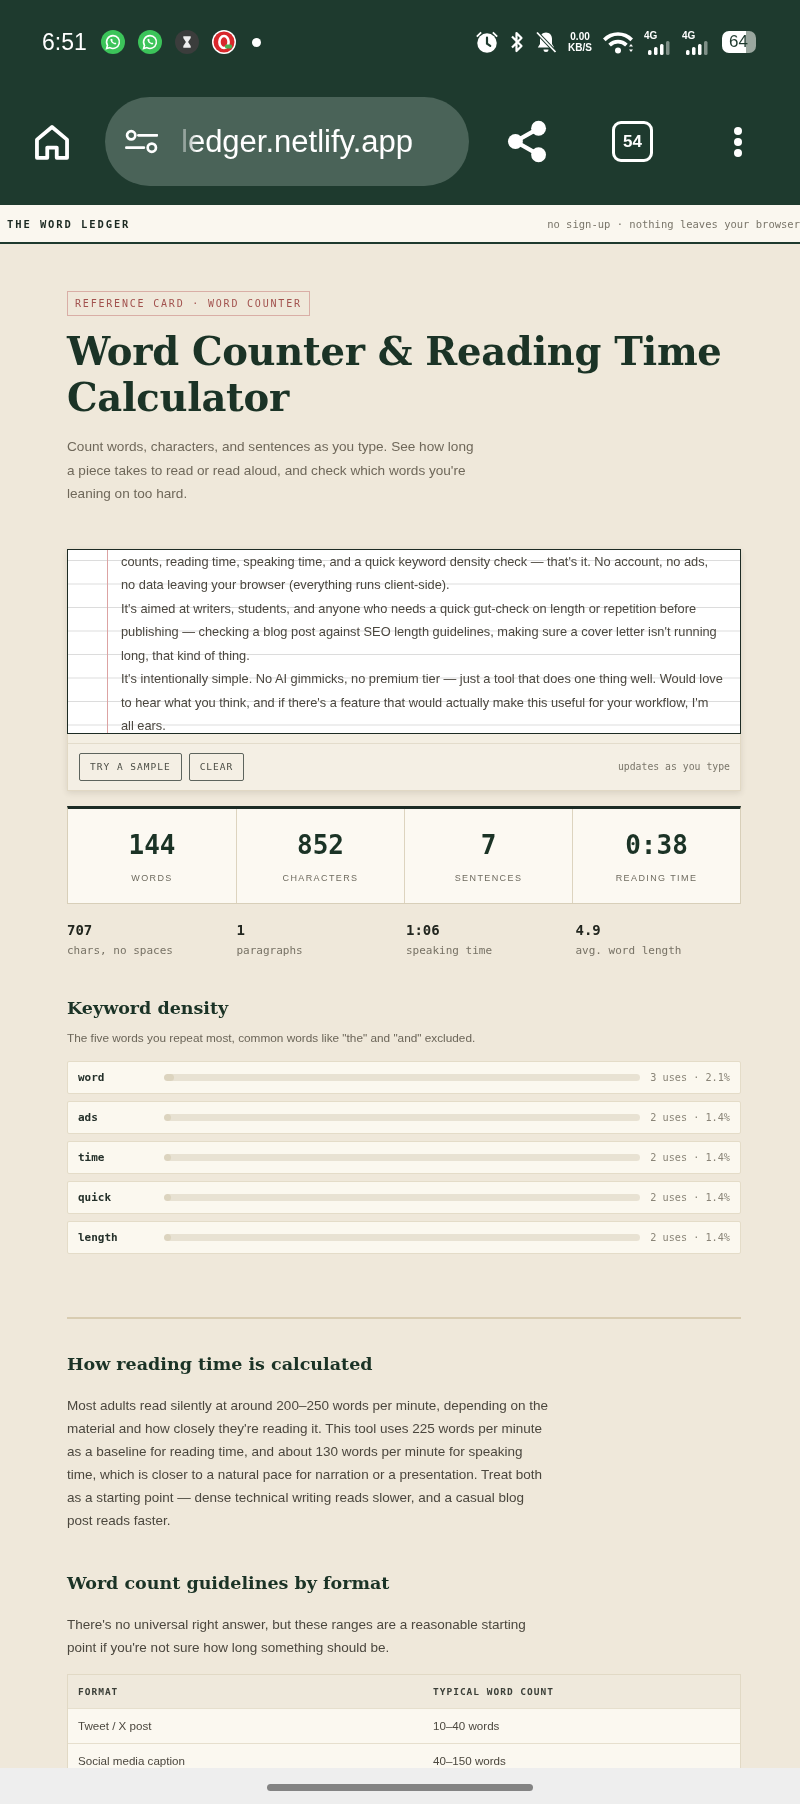  Describe the element at coordinates (188, 303) in the screenshot. I see `section-tag: REFERENCE CARD · WORD COUNTER` at that location.